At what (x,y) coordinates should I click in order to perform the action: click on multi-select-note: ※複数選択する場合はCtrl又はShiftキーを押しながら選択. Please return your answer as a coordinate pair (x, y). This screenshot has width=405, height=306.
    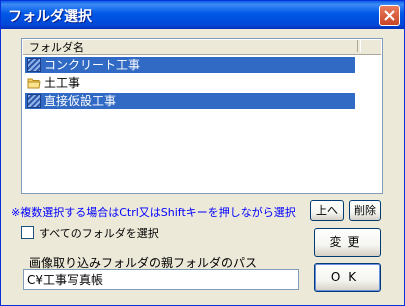
    Looking at the image, I should click on (153, 212).